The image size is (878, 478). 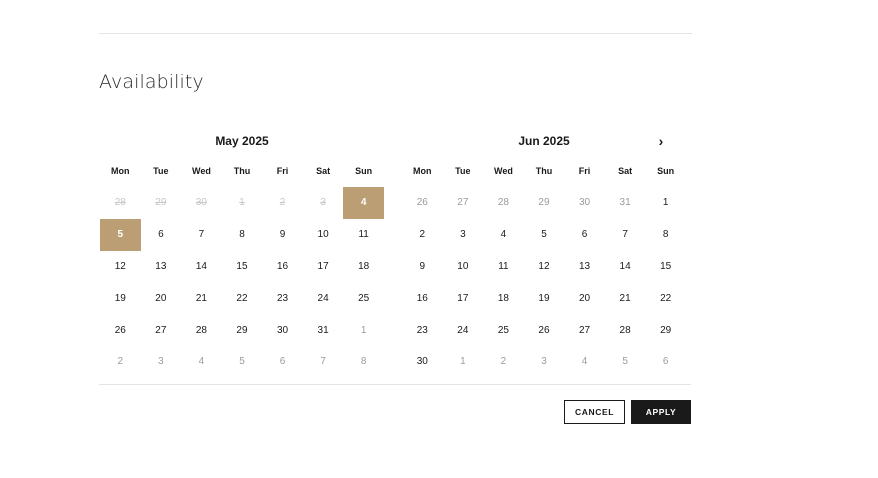 What do you see at coordinates (661, 141) in the screenshot?
I see `chevron-right-icon: ›` at bounding box center [661, 141].